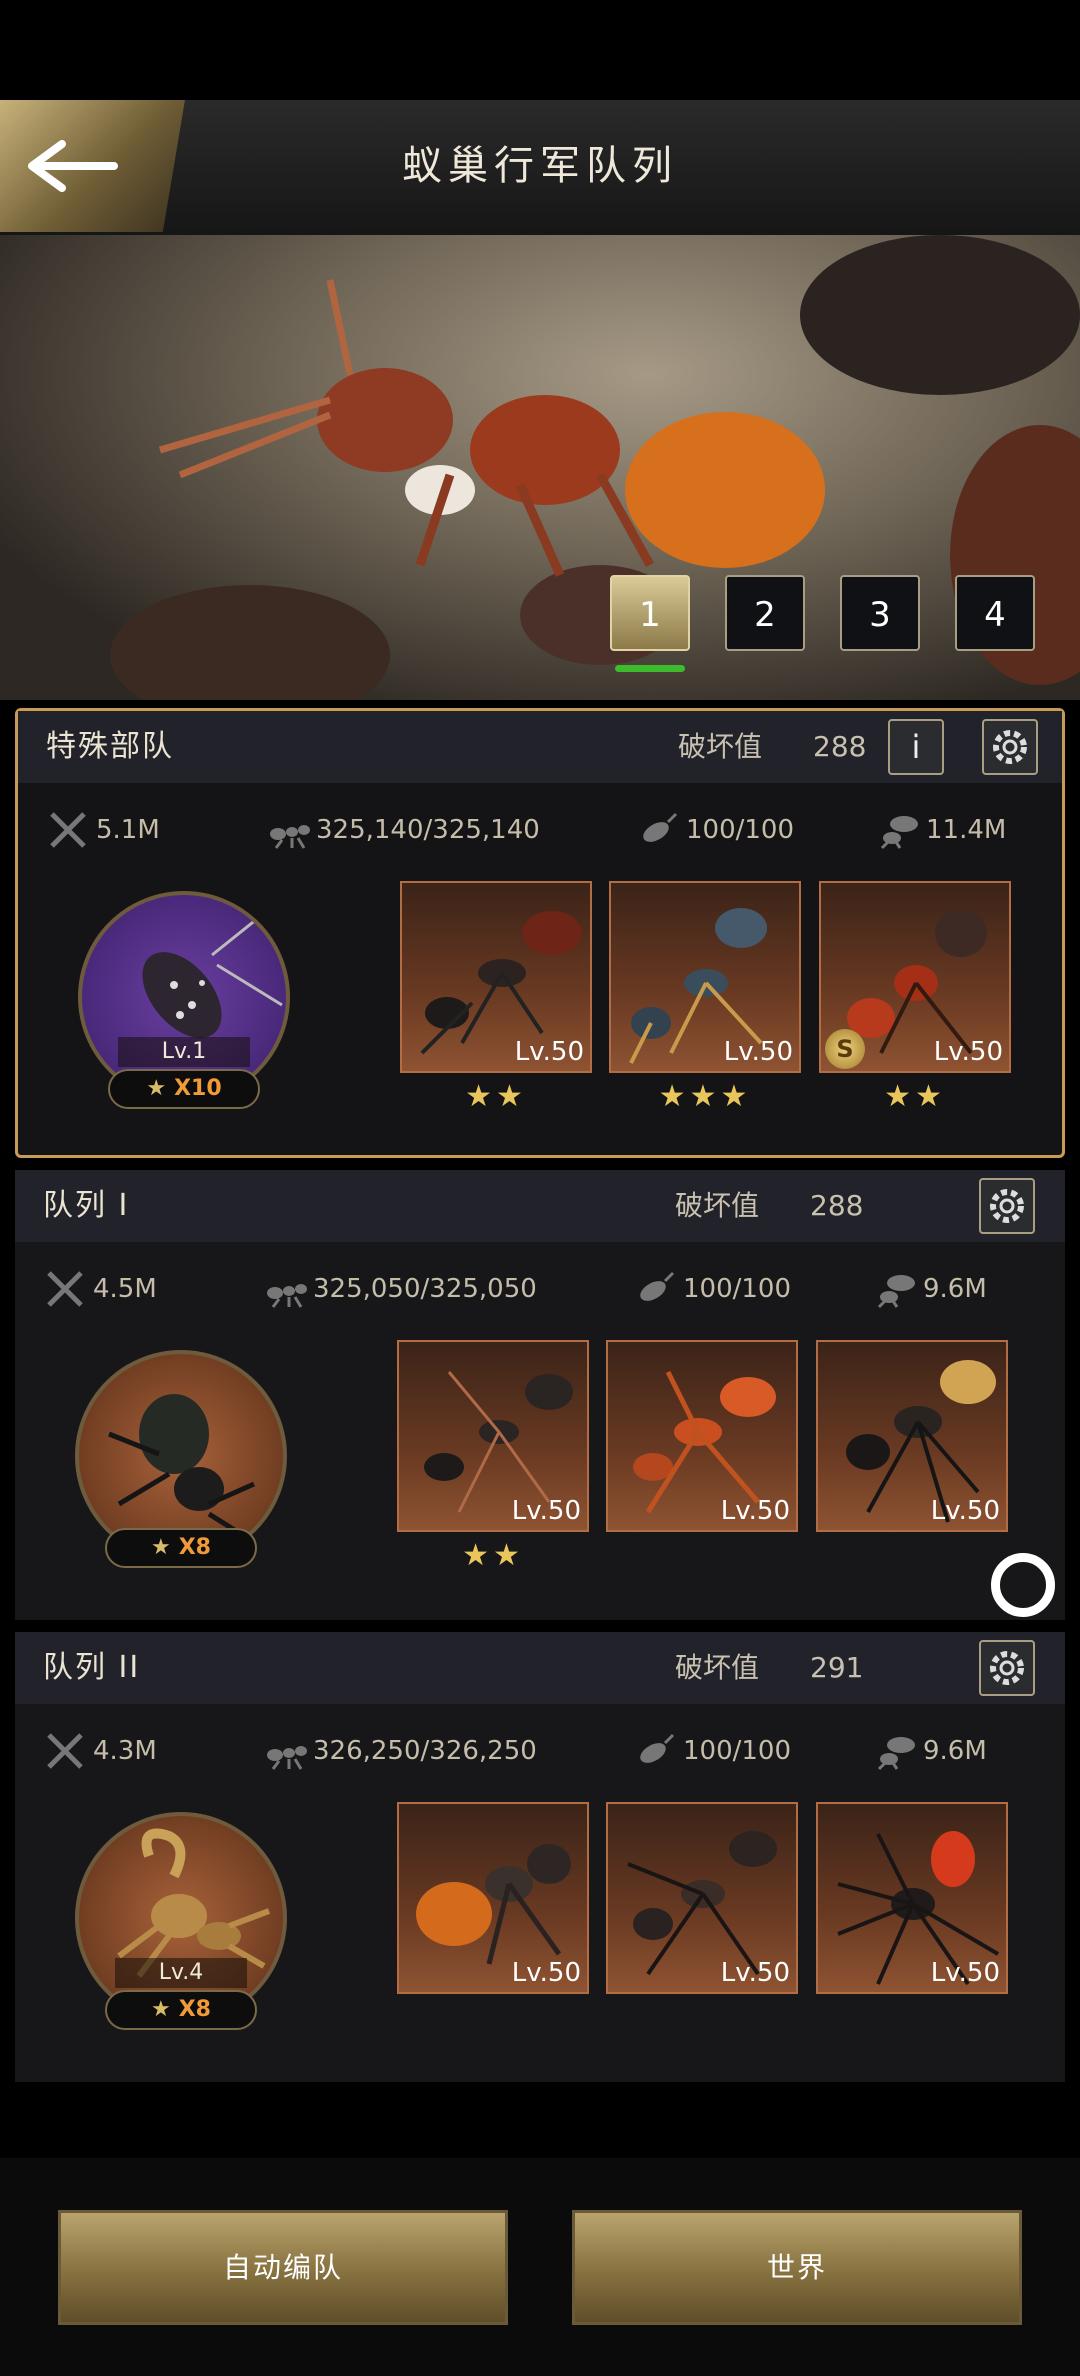 This screenshot has width=1080, height=2376. What do you see at coordinates (283, 2267) in the screenshot?
I see `auto-formation-button: 自动编队` at bounding box center [283, 2267].